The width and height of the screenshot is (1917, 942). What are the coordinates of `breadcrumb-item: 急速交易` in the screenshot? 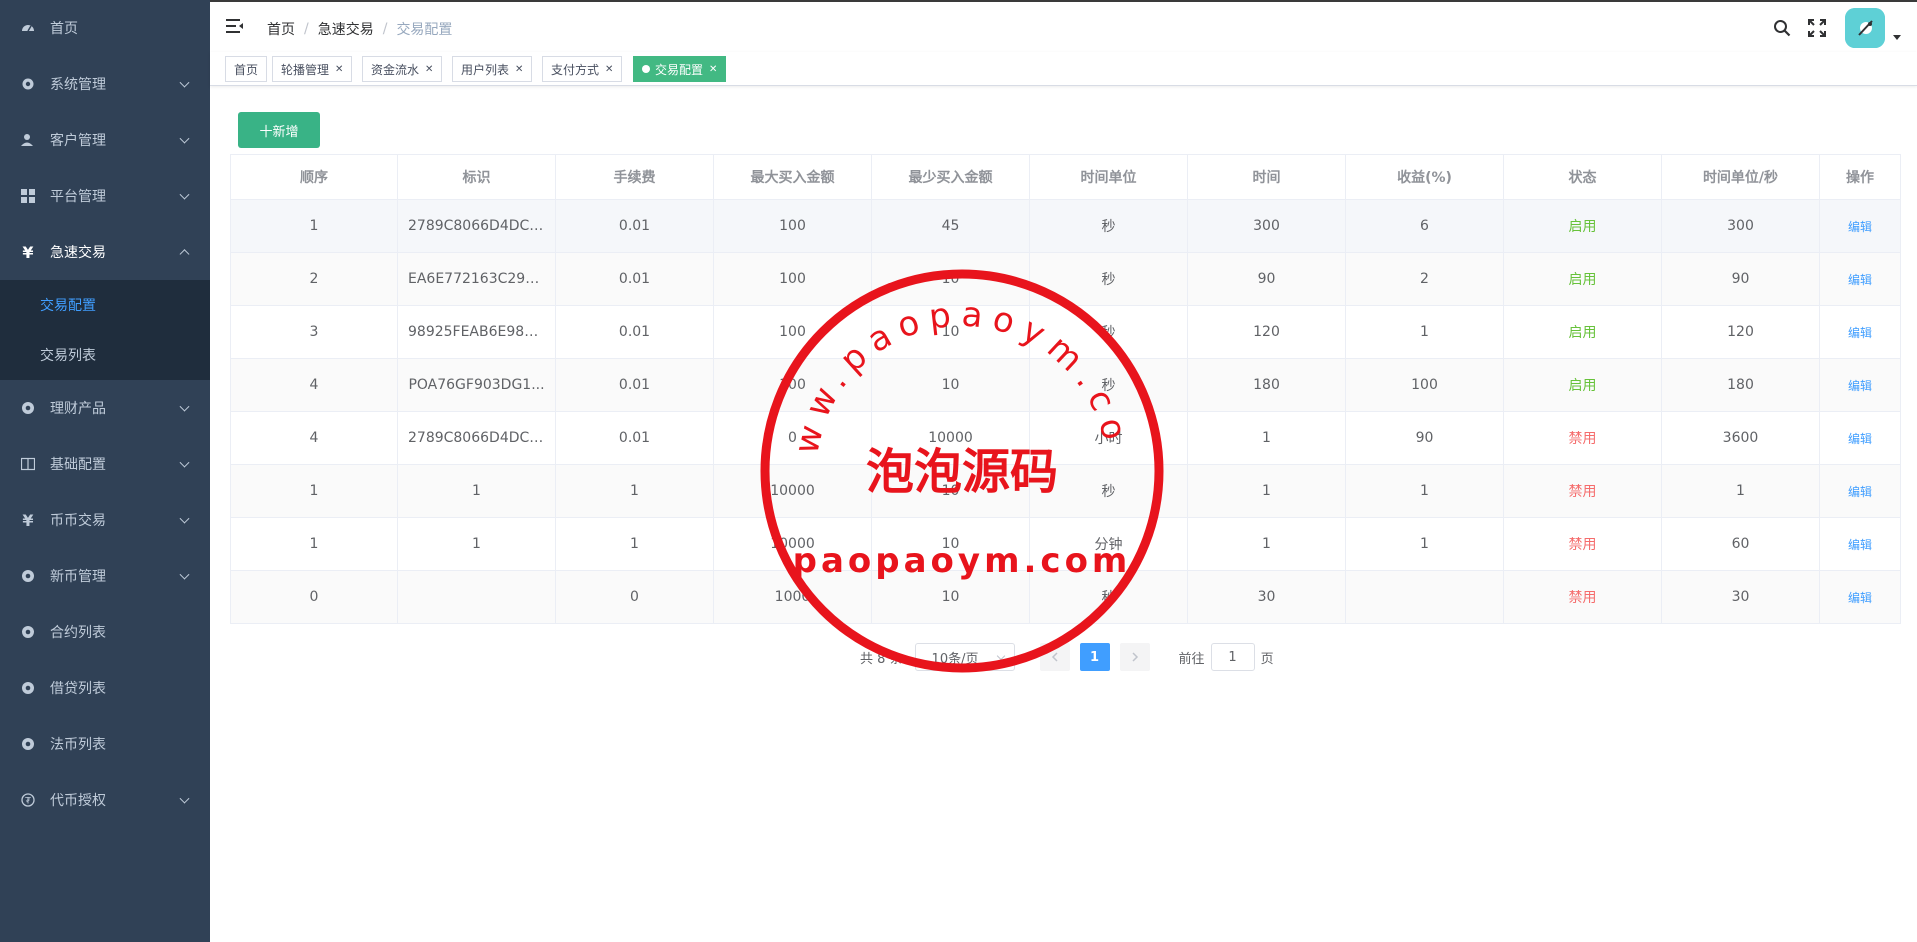 It's located at (346, 29).